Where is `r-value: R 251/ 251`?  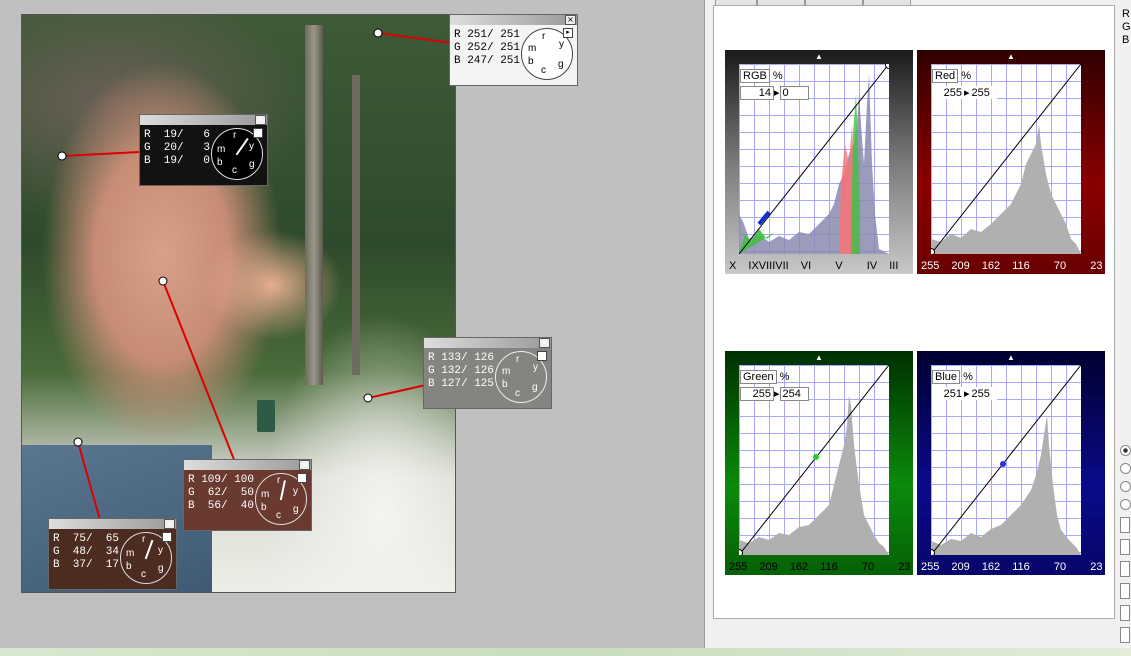
r-value: R 251/ 251 is located at coordinates (487, 35).